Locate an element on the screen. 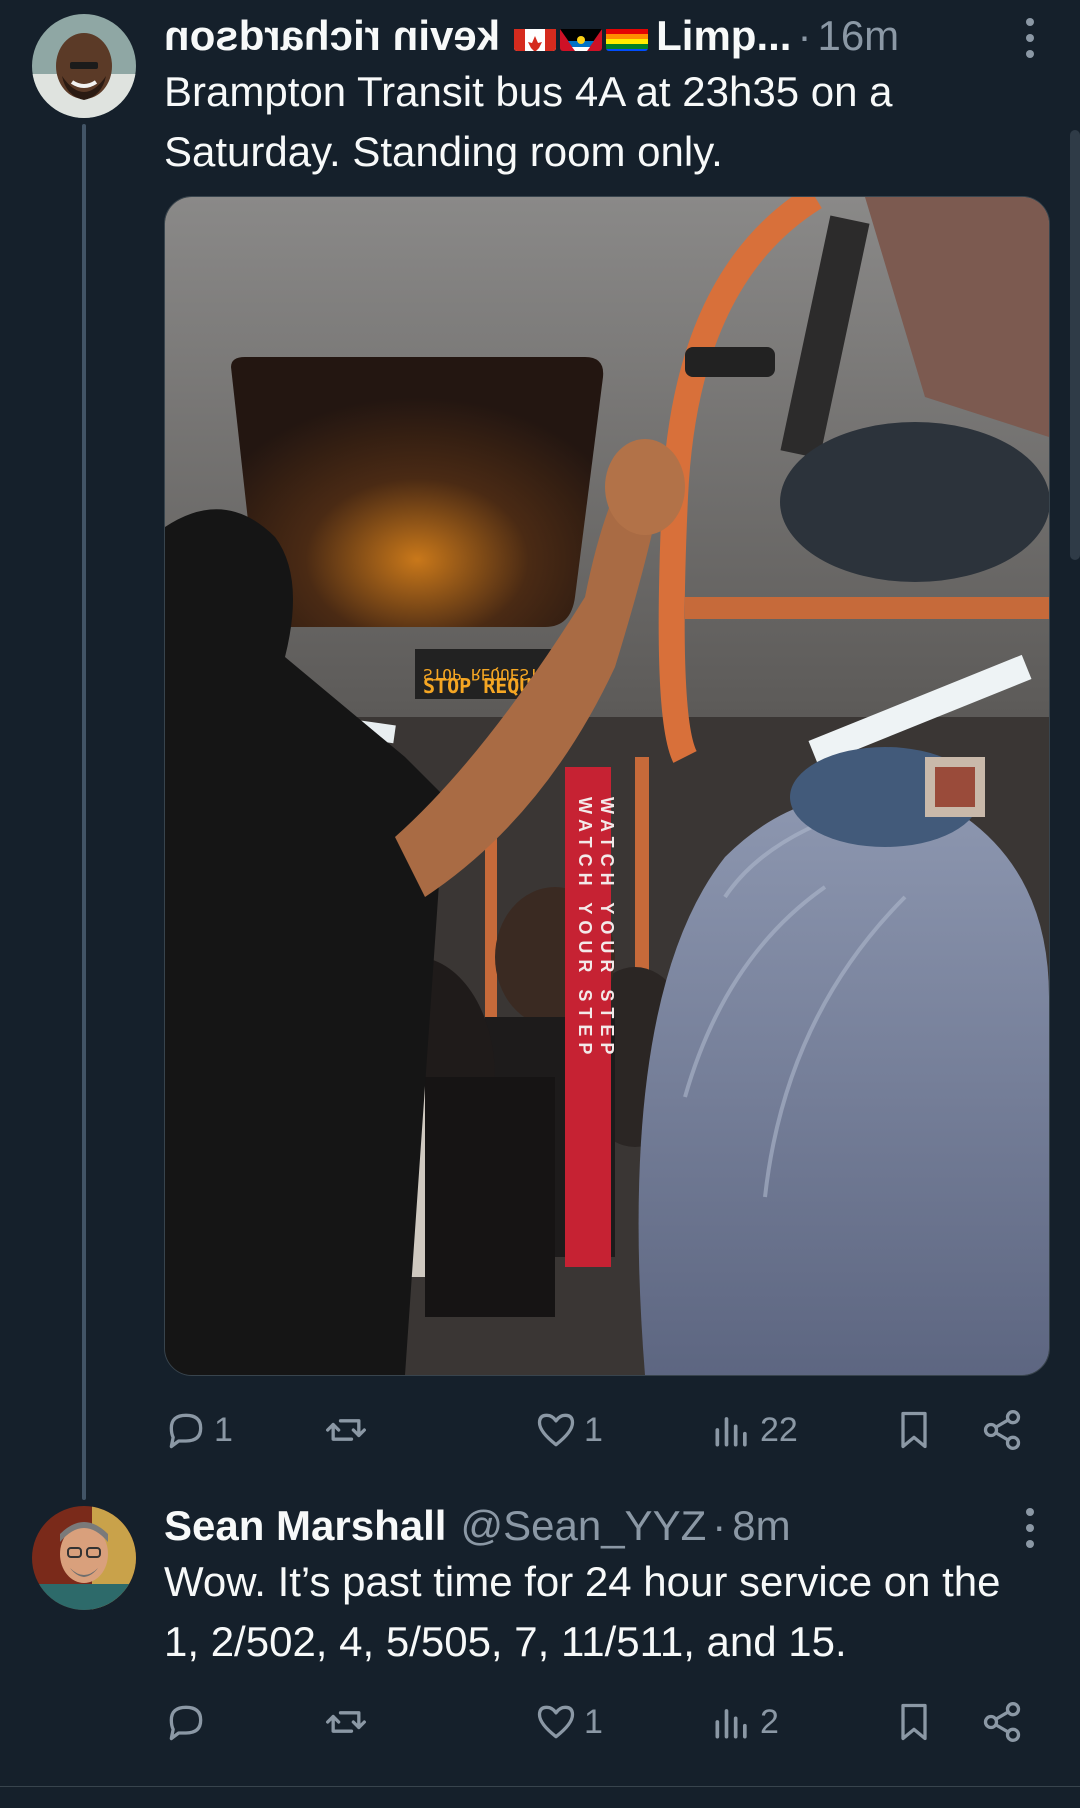 The height and width of the screenshot is (1808, 1080). view-count: 2 is located at coordinates (769, 1721).